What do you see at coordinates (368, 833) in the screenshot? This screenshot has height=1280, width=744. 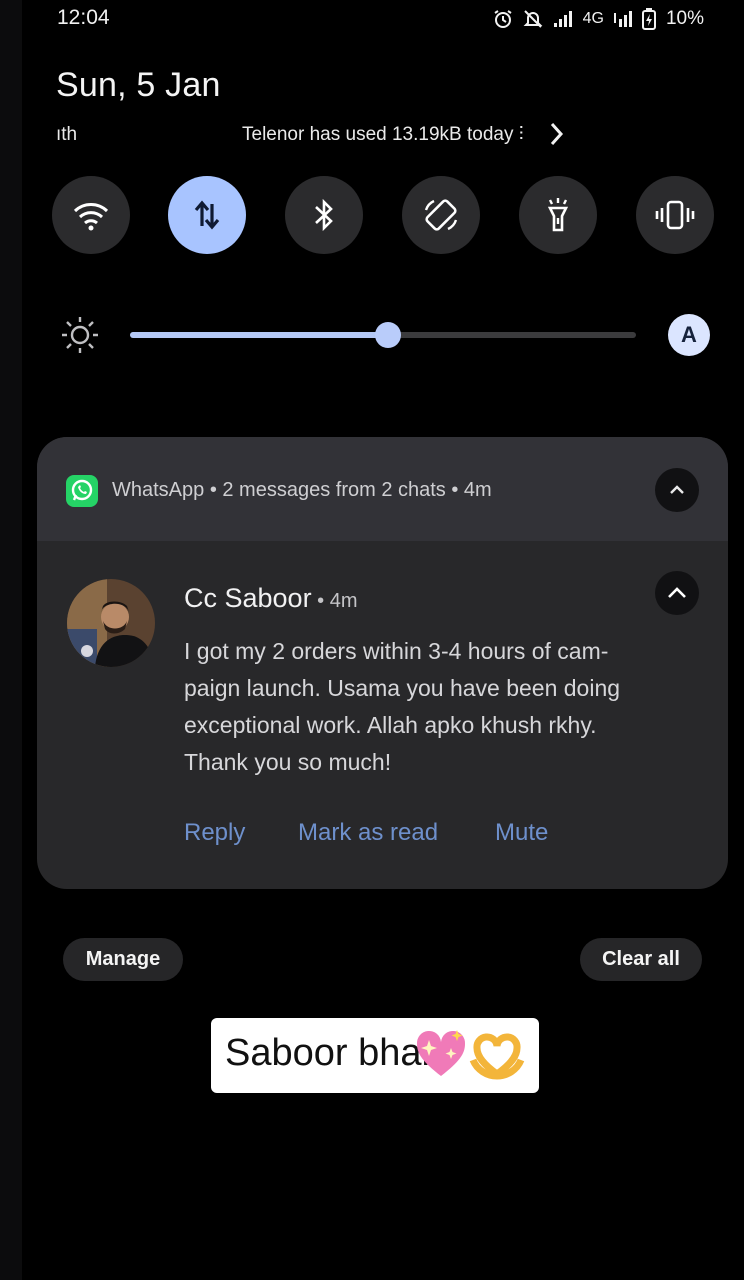 I see `mark-as-read-action: Mark as read` at bounding box center [368, 833].